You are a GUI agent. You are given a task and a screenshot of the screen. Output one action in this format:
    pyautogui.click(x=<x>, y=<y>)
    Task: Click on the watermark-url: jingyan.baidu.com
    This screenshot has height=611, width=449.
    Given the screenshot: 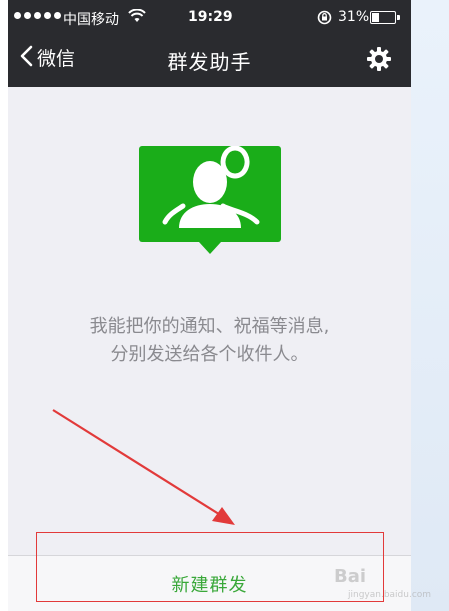 What is the action you would take?
    pyautogui.click(x=390, y=595)
    